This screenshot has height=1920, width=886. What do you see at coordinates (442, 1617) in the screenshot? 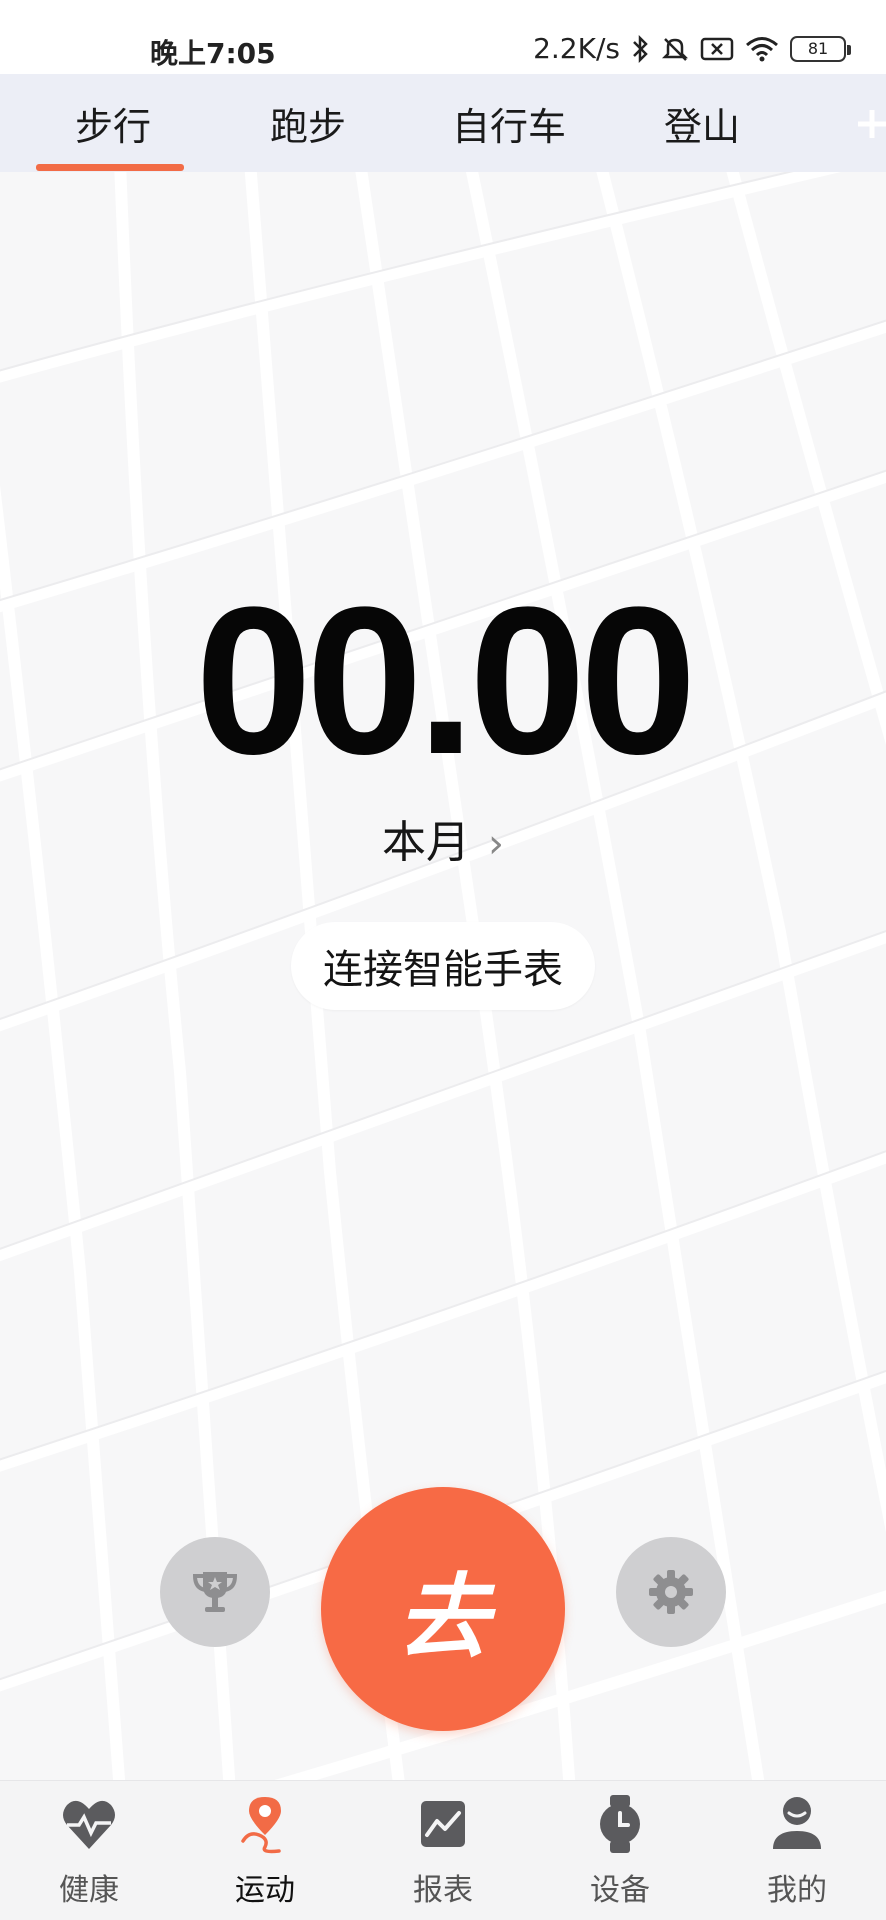
I see `start-workout-label: 去` at bounding box center [442, 1617].